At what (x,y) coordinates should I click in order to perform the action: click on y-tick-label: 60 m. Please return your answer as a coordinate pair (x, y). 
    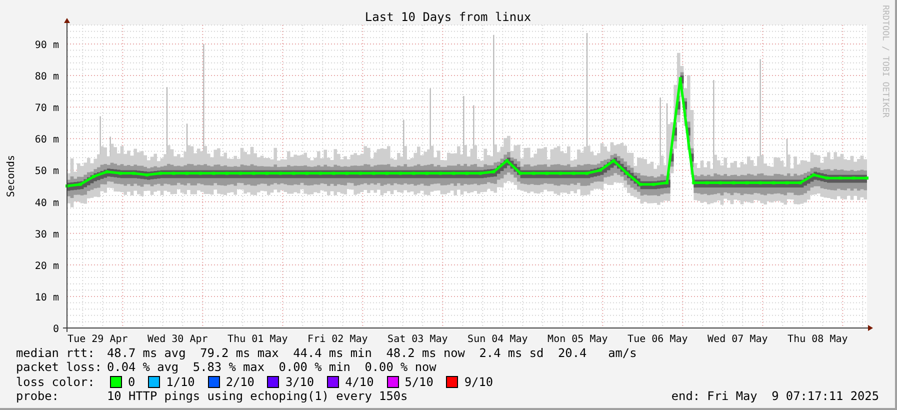
    Looking at the image, I should click on (46, 140).